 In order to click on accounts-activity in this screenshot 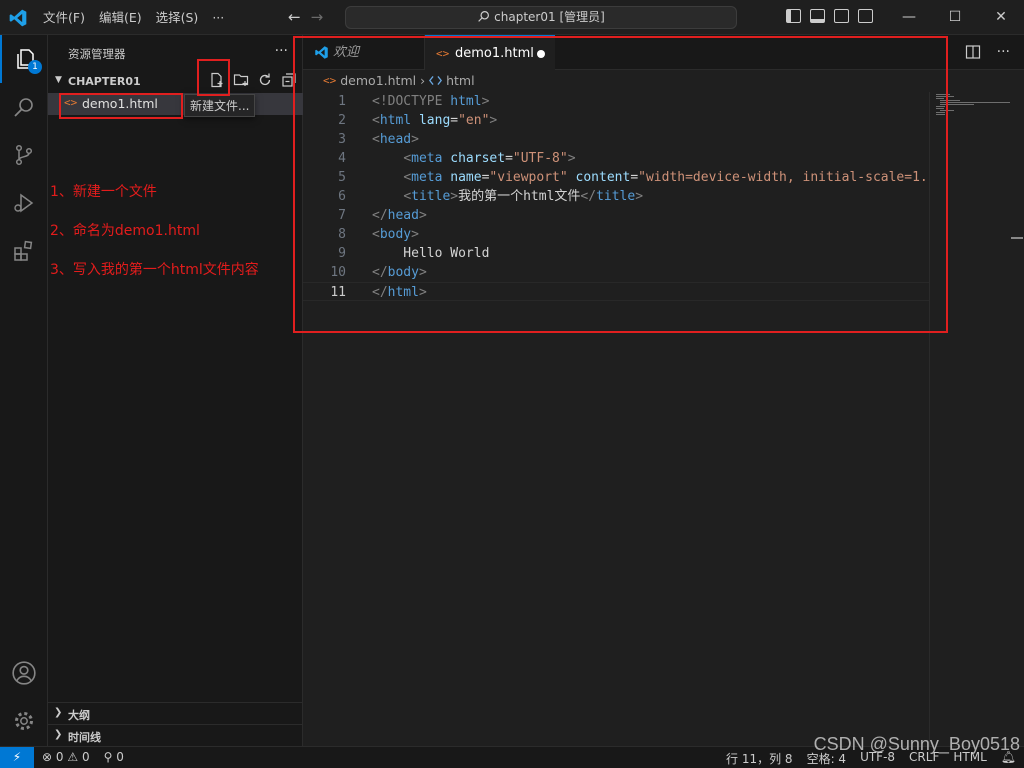, I will do `click(24, 673)`.